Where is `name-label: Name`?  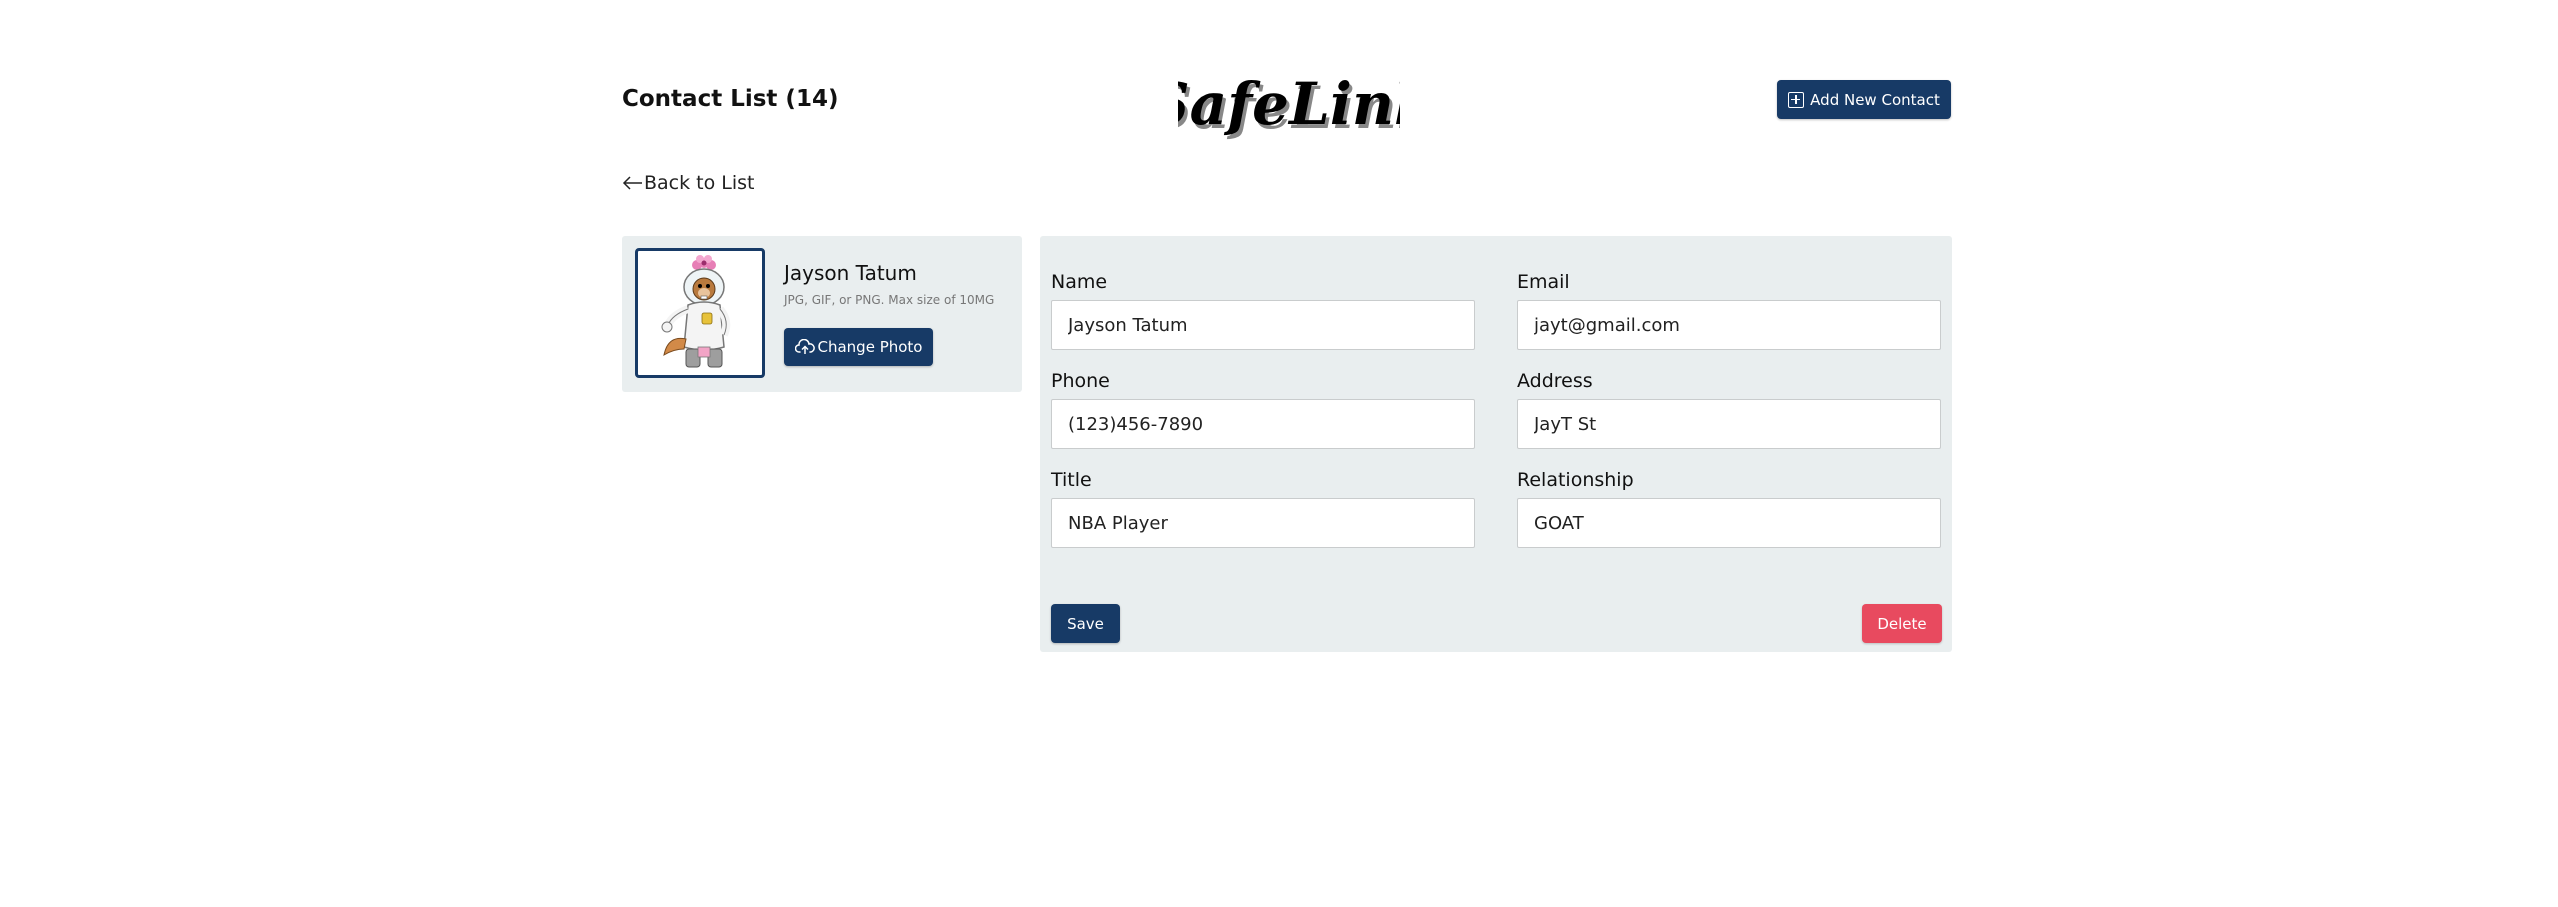
name-label: Name is located at coordinates (1079, 282).